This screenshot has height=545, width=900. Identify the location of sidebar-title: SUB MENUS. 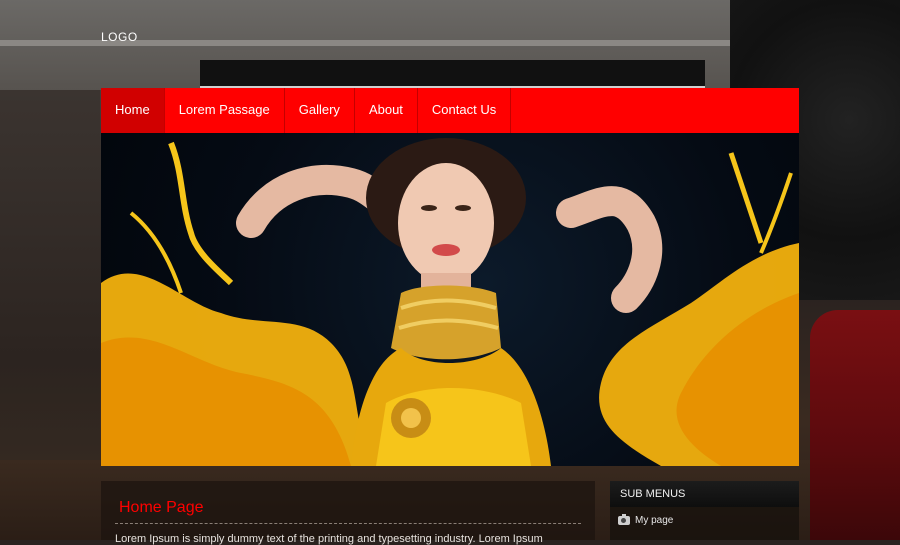
(704, 494).